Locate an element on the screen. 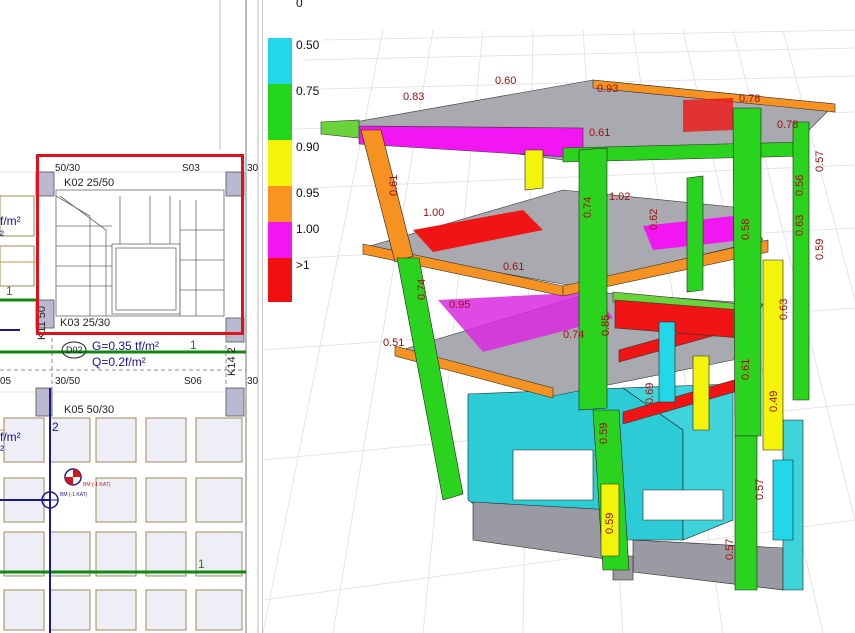 Image resolution: width=855 pixels, height=633 pixels. member-ratio-label: 0.69 is located at coordinates (650, 393).